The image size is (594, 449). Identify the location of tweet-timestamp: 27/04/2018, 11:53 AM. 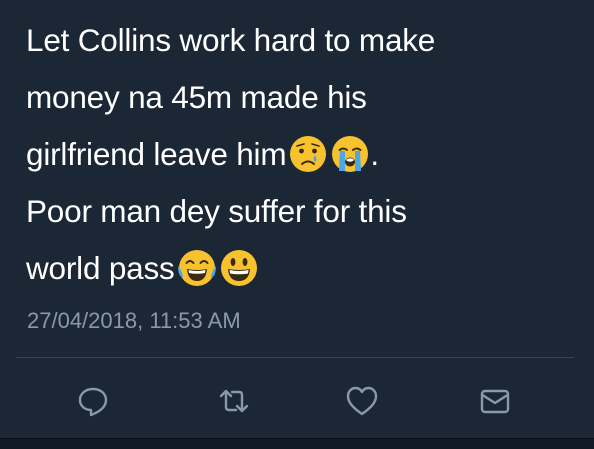
(134, 320).